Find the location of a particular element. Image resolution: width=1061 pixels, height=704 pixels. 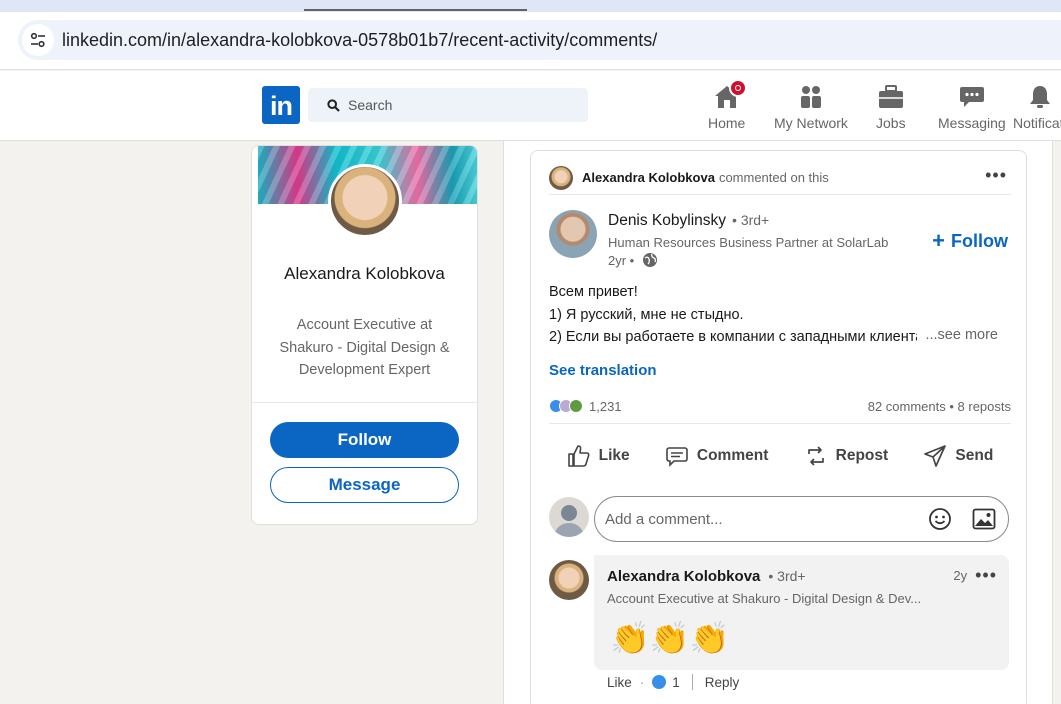

image-icon is located at coordinates (984, 519).